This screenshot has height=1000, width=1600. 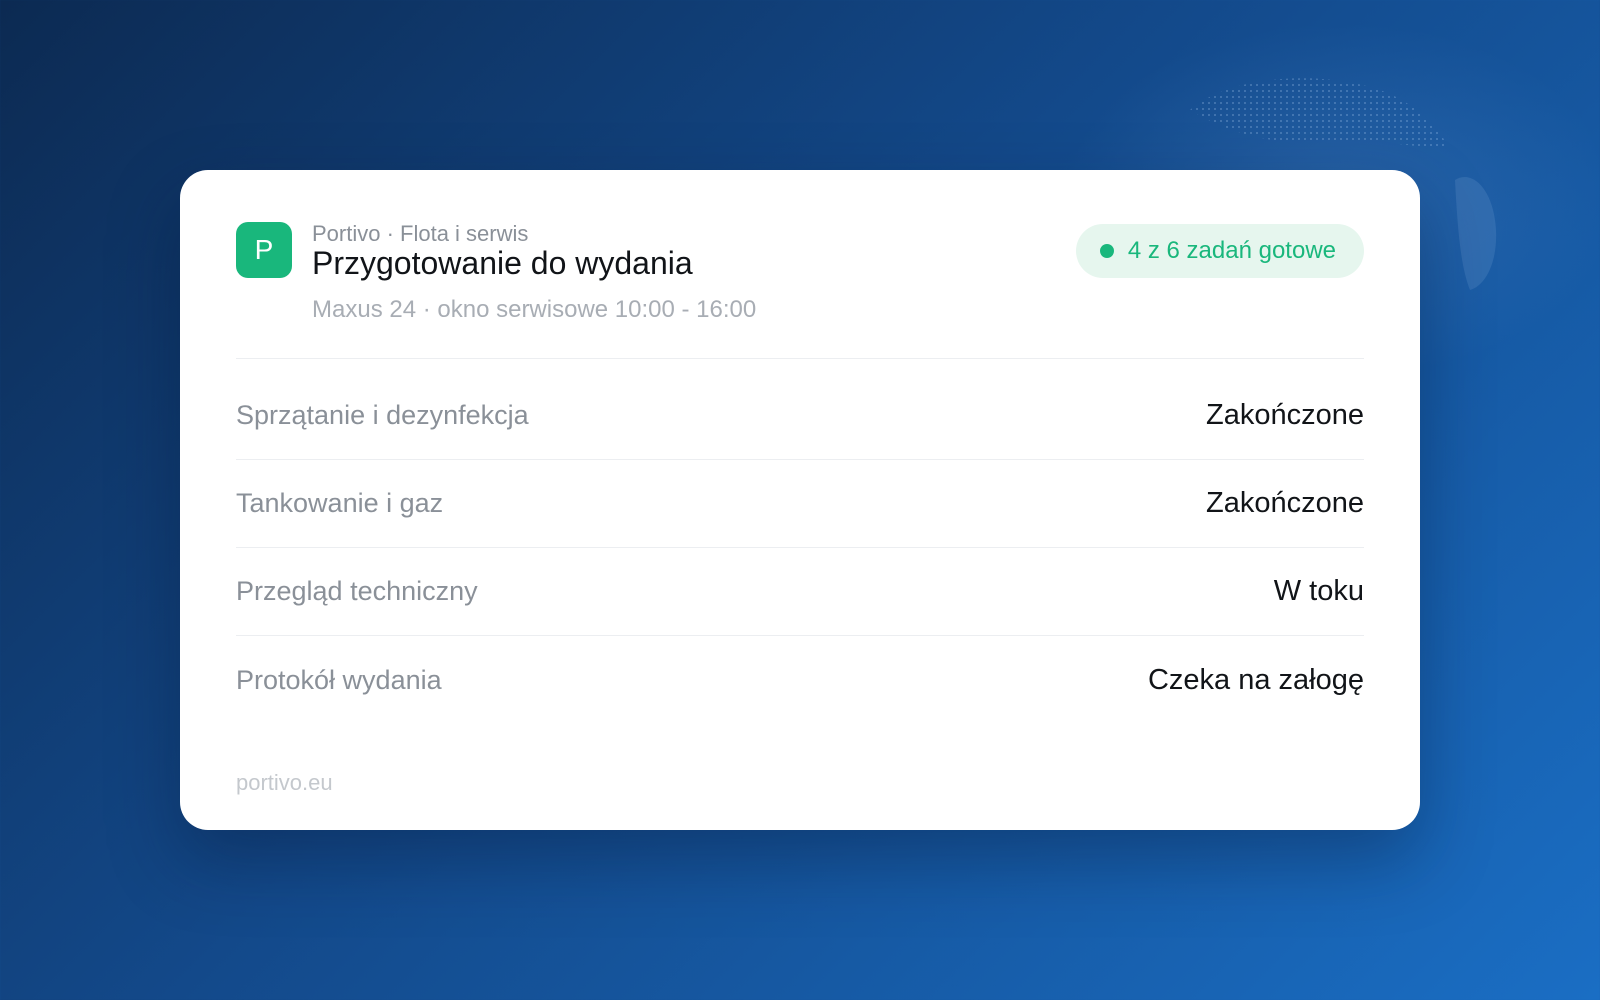 What do you see at coordinates (1255, 679) in the screenshot?
I see `task-status: Czeka na załogę` at bounding box center [1255, 679].